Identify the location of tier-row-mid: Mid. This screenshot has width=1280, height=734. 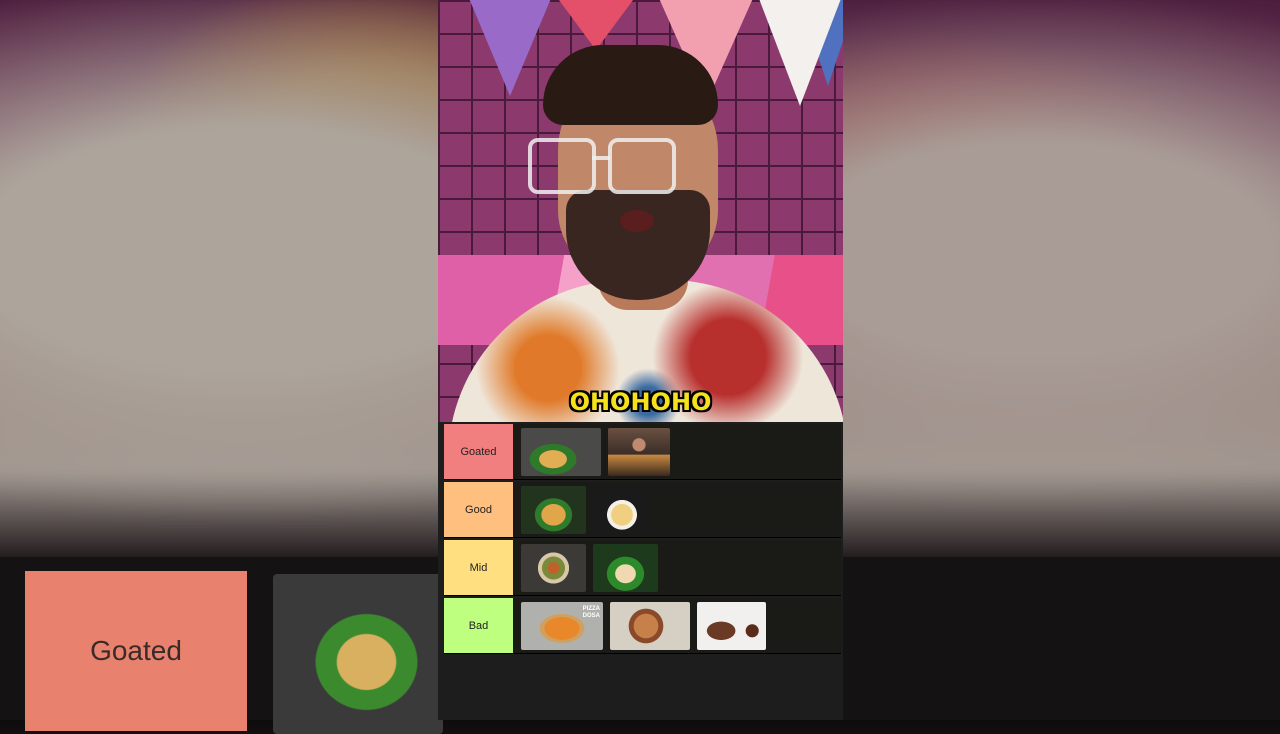
(642, 568).